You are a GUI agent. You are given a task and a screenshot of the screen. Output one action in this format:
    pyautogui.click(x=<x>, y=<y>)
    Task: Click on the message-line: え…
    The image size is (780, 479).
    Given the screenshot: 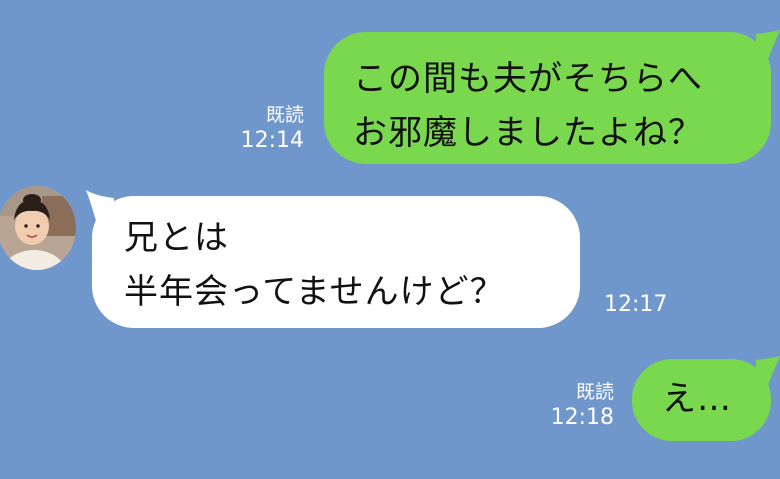 What is the action you would take?
    pyautogui.click(x=697, y=399)
    